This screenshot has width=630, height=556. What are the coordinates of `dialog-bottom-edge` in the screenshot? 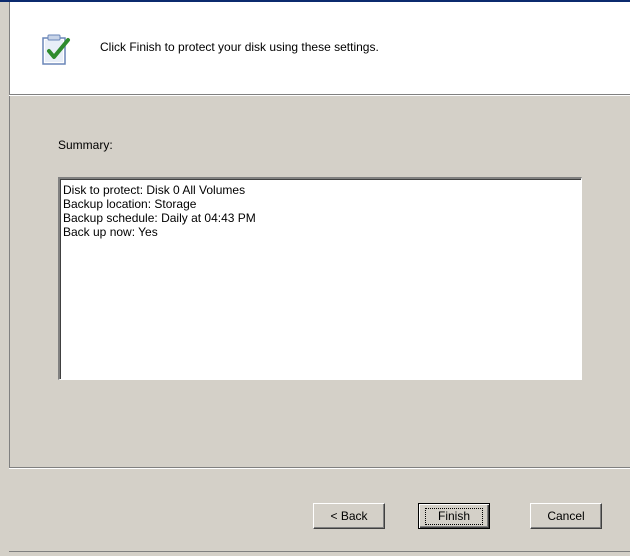 It's located at (319, 551).